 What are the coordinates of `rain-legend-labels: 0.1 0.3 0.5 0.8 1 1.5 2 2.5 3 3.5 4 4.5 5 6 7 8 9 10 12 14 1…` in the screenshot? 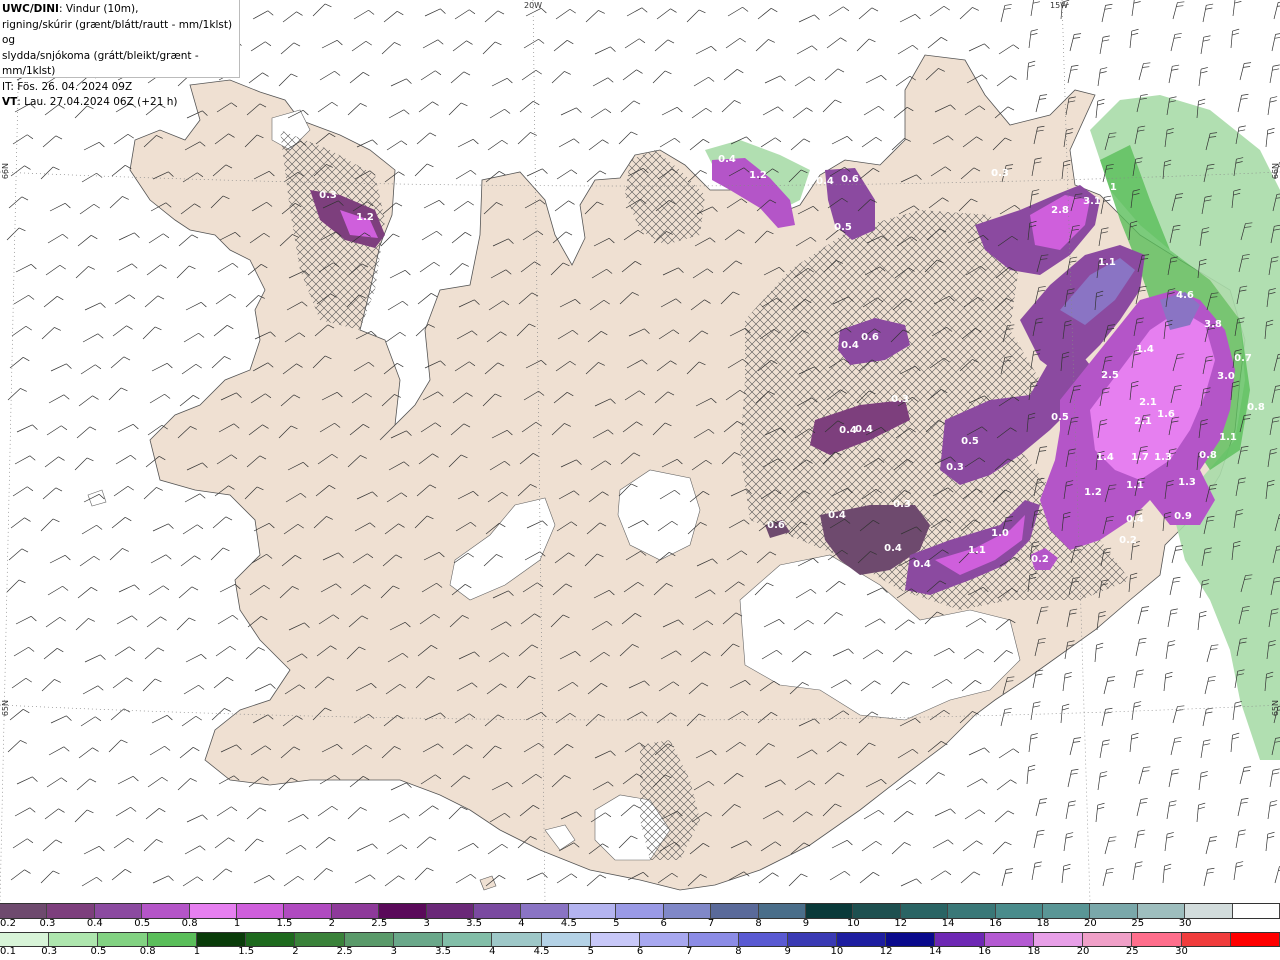 It's located at (640, 953).